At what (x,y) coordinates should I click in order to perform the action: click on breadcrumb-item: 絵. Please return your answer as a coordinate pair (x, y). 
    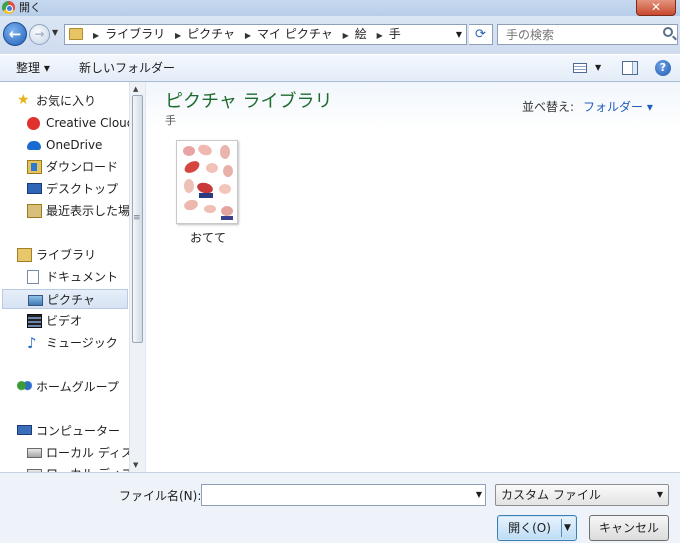
    Looking at the image, I should click on (361, 34).